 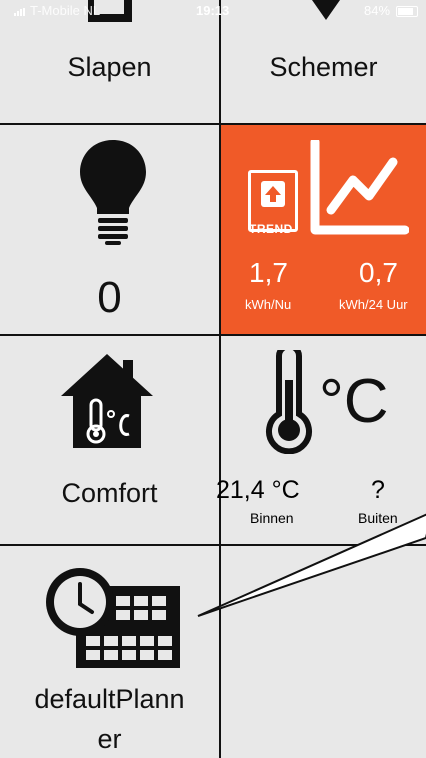 What do you see at coordinates (311, 565) in the screenshot?
I see `callout-pointer` at bounding box center [311, 565].